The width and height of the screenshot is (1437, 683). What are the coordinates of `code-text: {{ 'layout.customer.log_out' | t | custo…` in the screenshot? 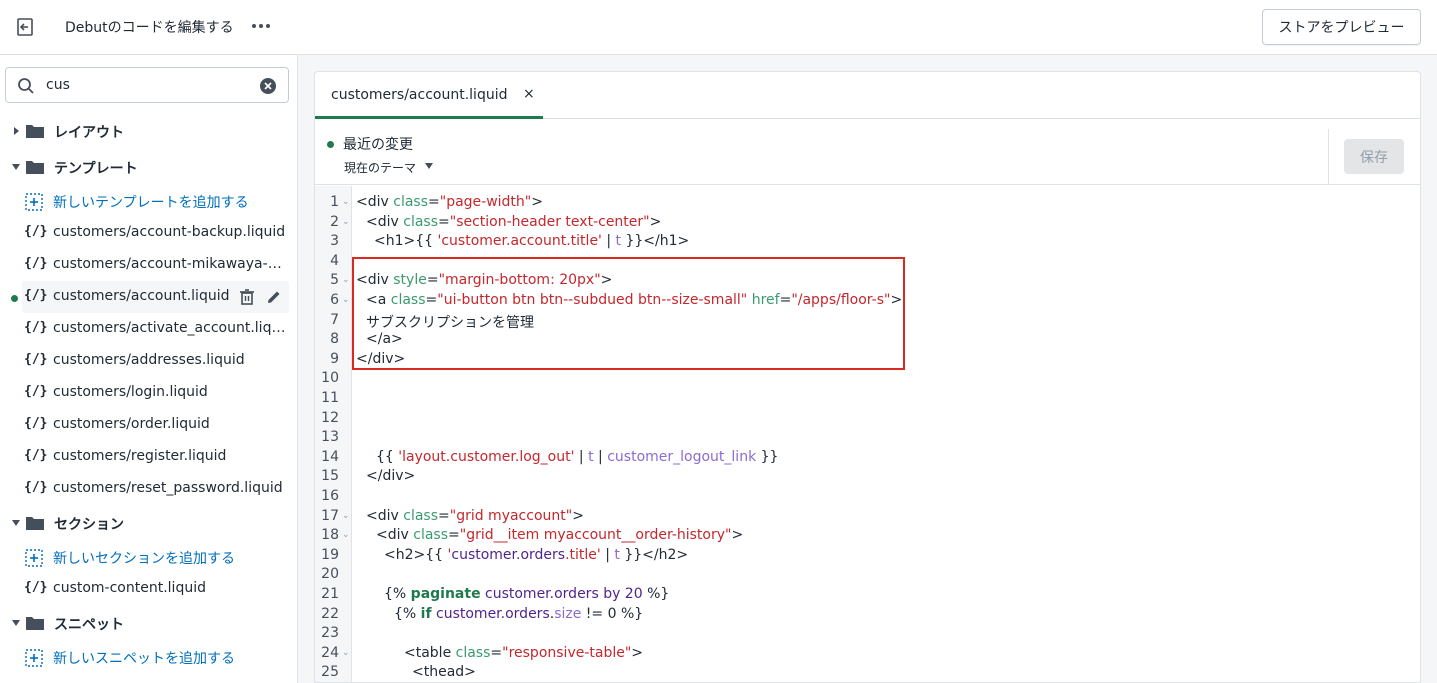 It's located at (577, 456).